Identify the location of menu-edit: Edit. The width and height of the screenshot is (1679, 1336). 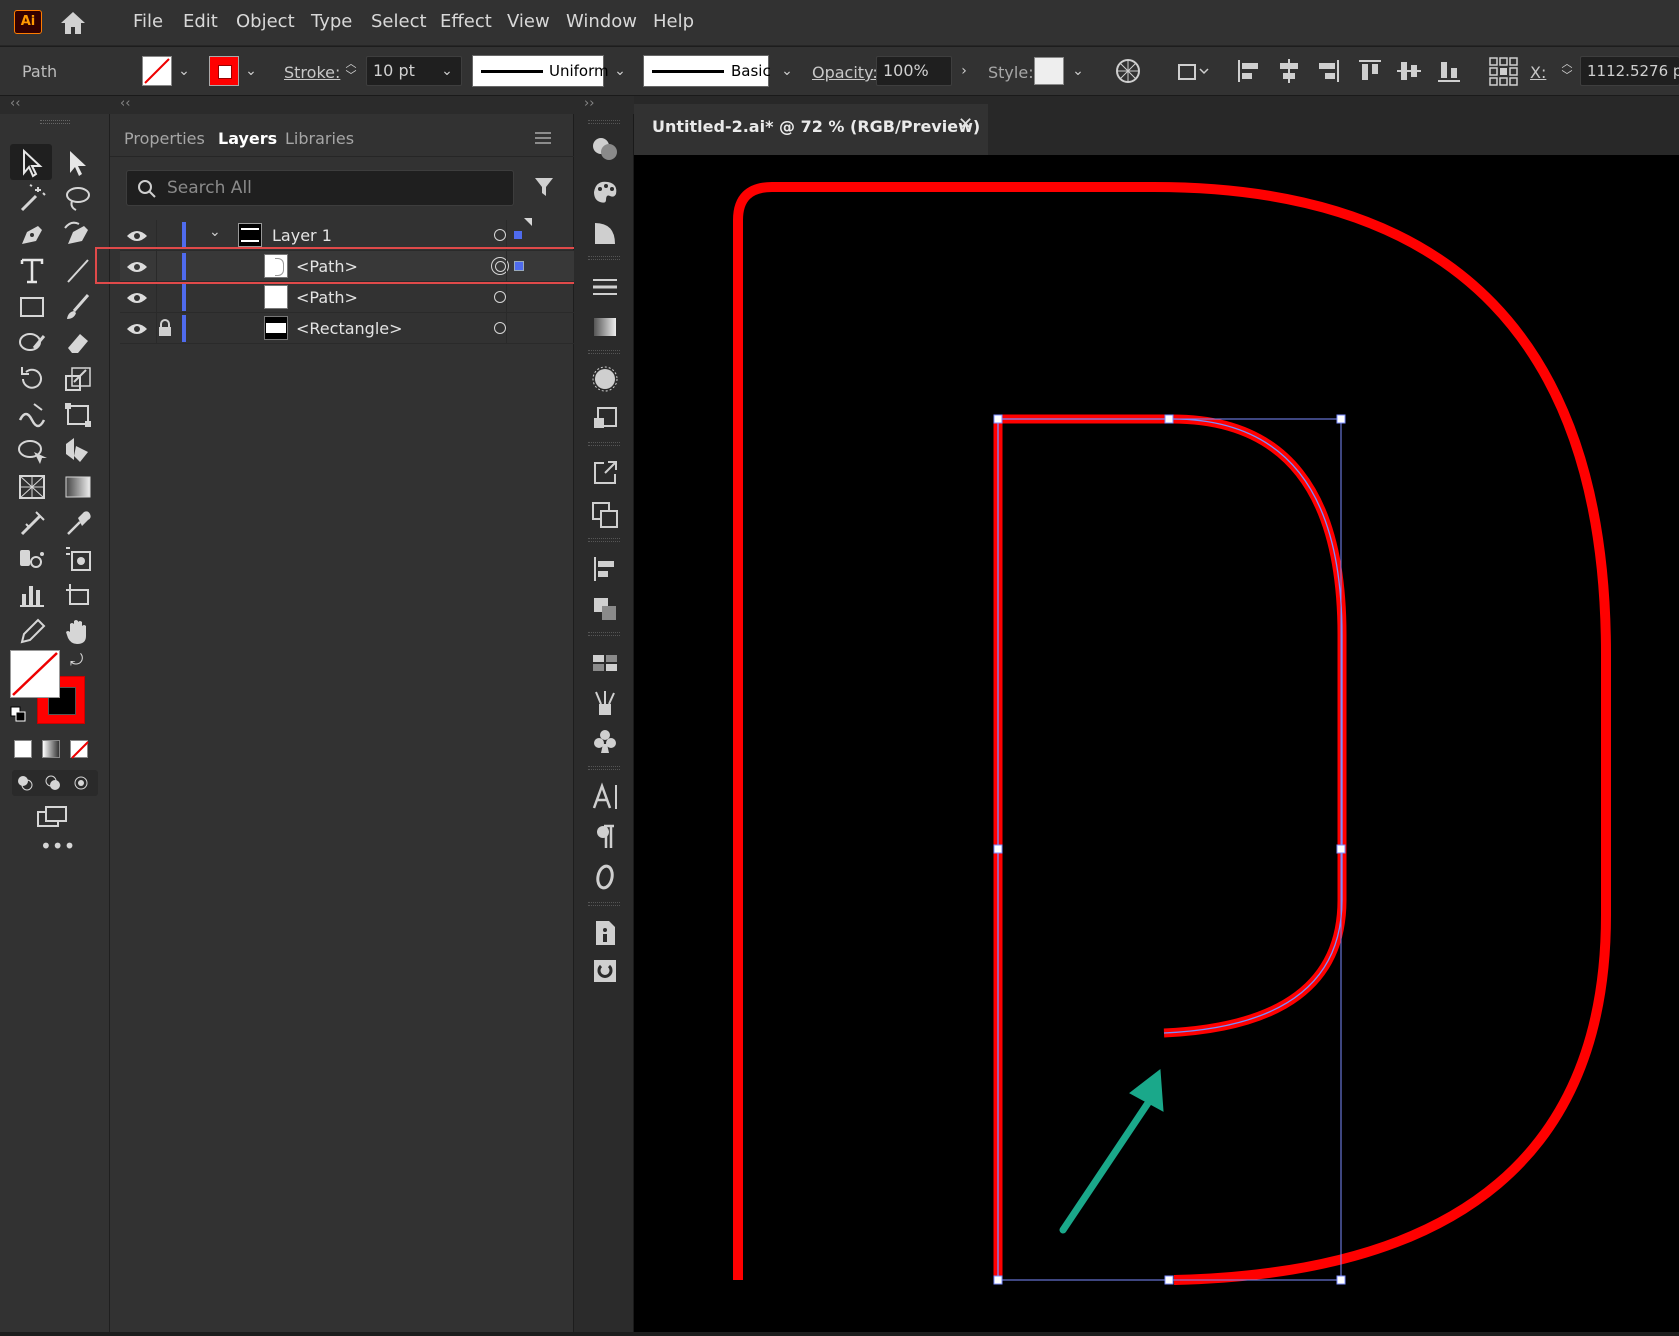
(200, 22).